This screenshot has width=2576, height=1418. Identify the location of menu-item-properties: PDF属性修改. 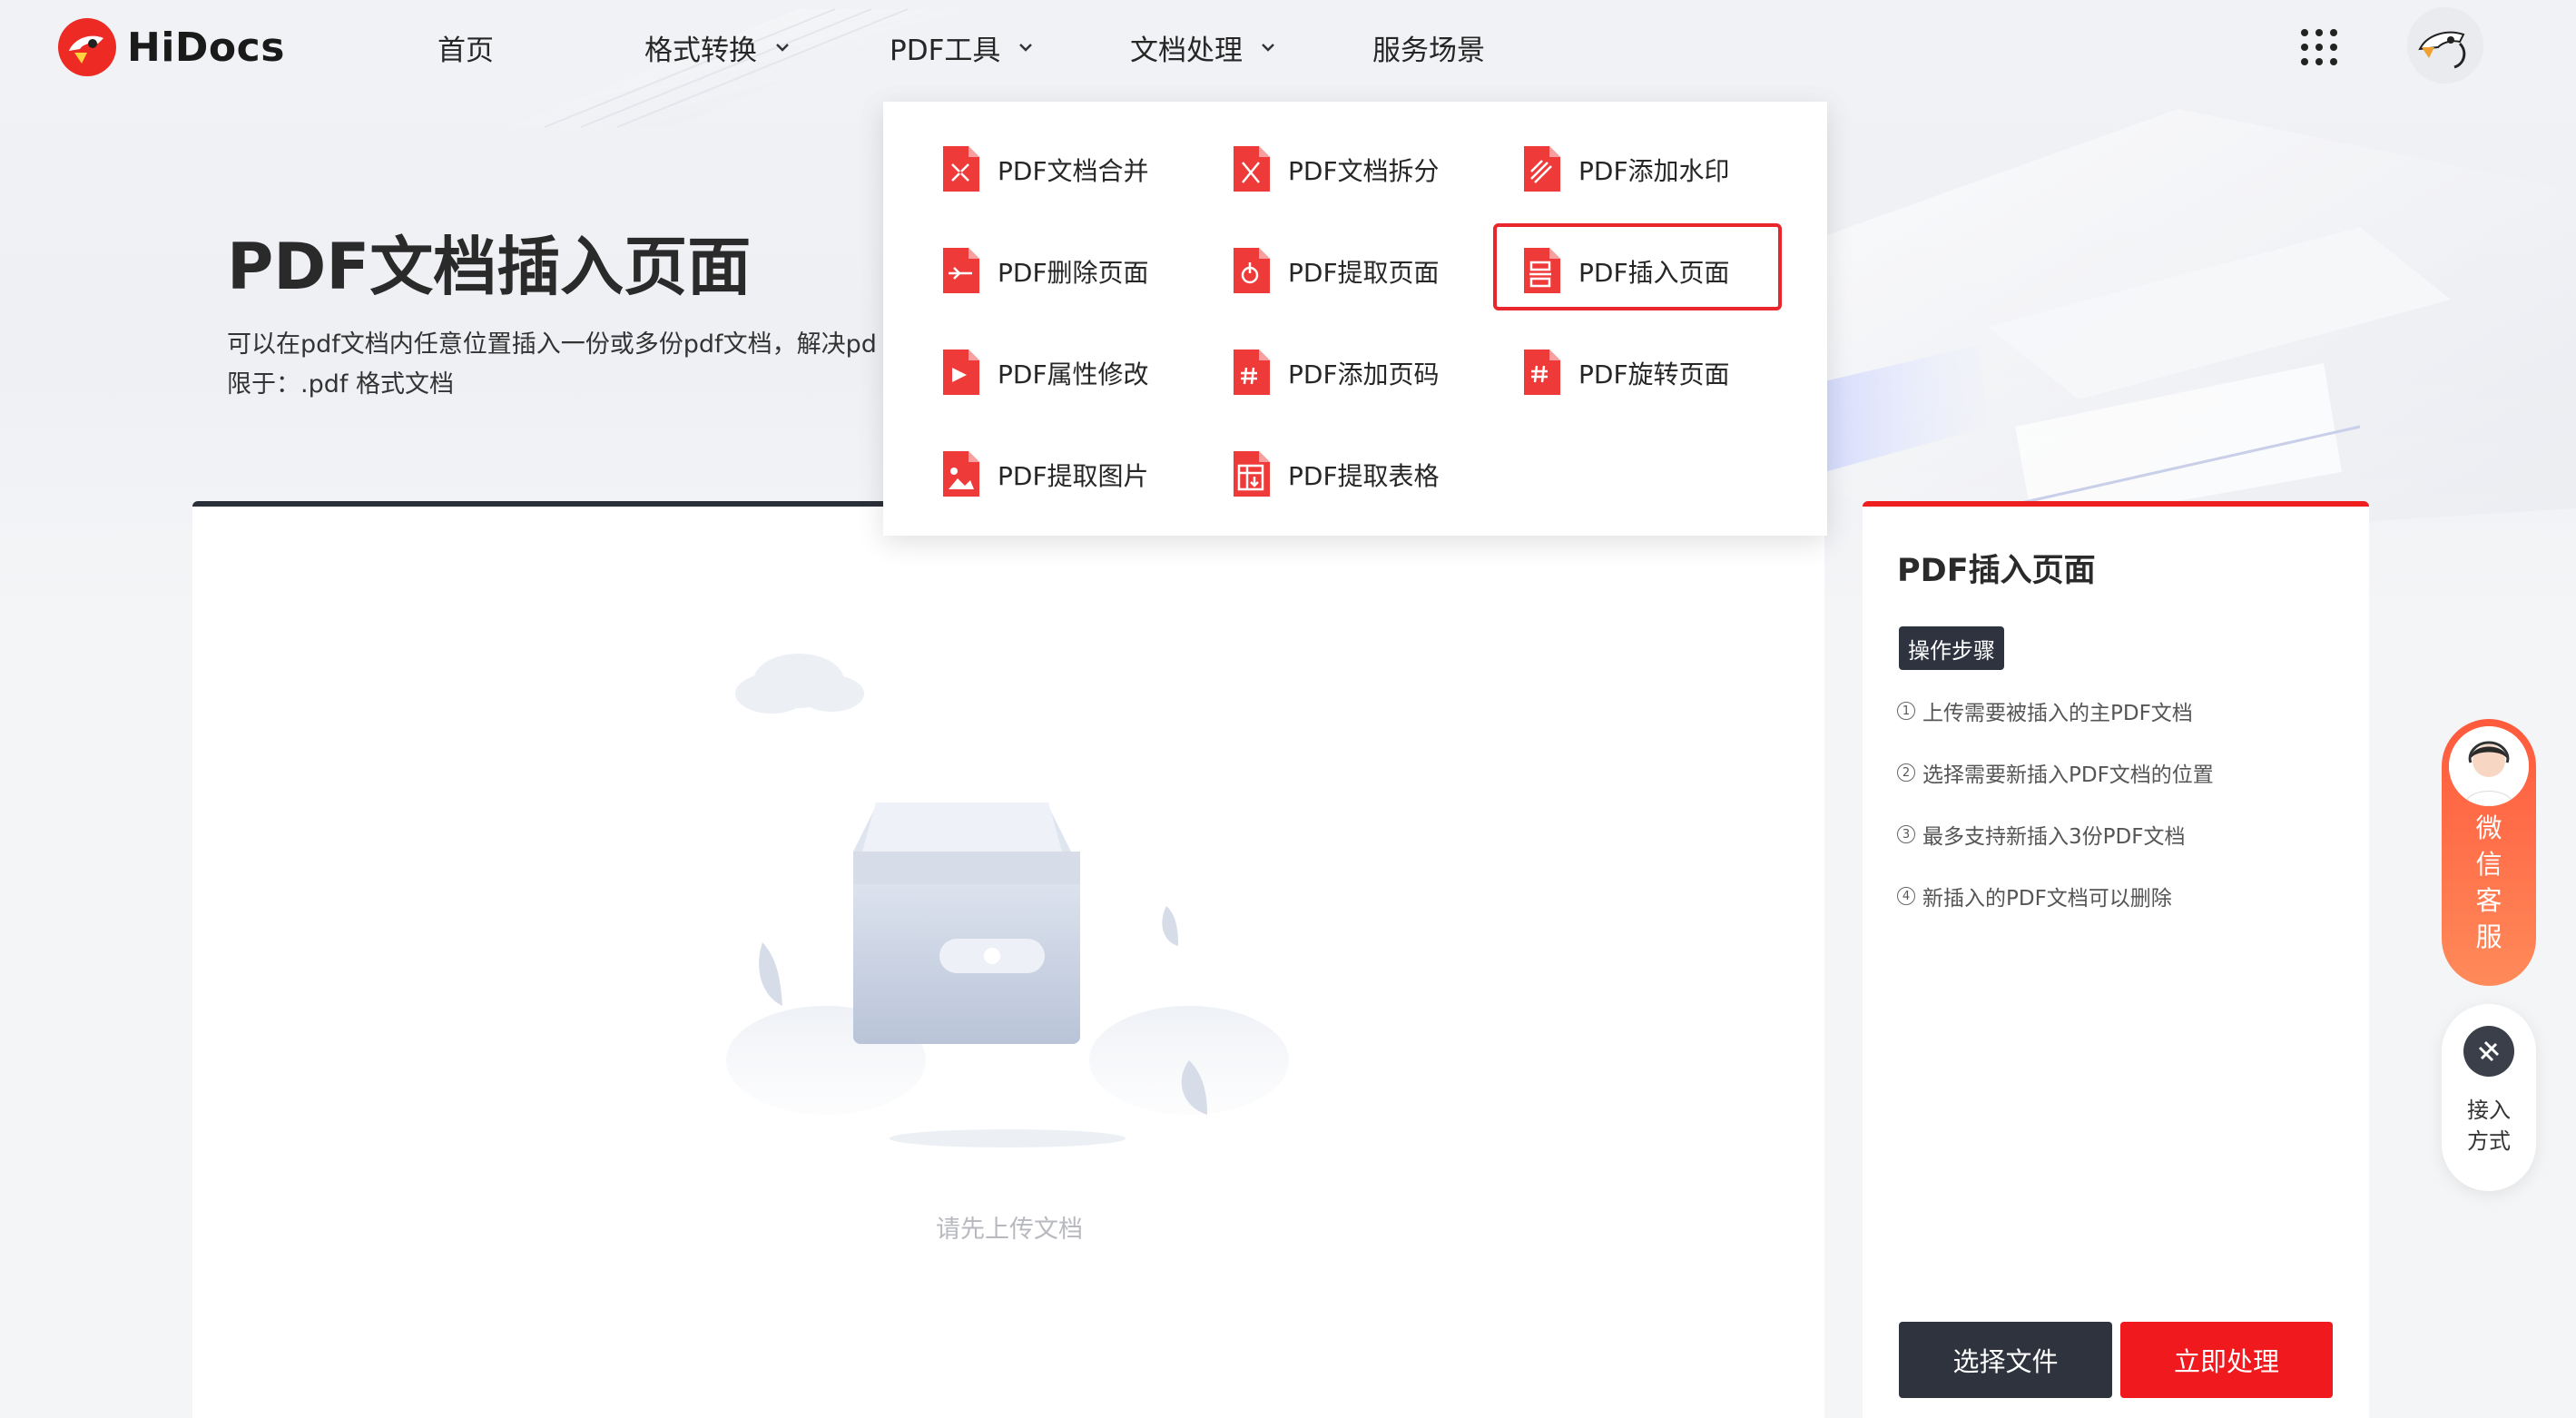
(1044, 373).